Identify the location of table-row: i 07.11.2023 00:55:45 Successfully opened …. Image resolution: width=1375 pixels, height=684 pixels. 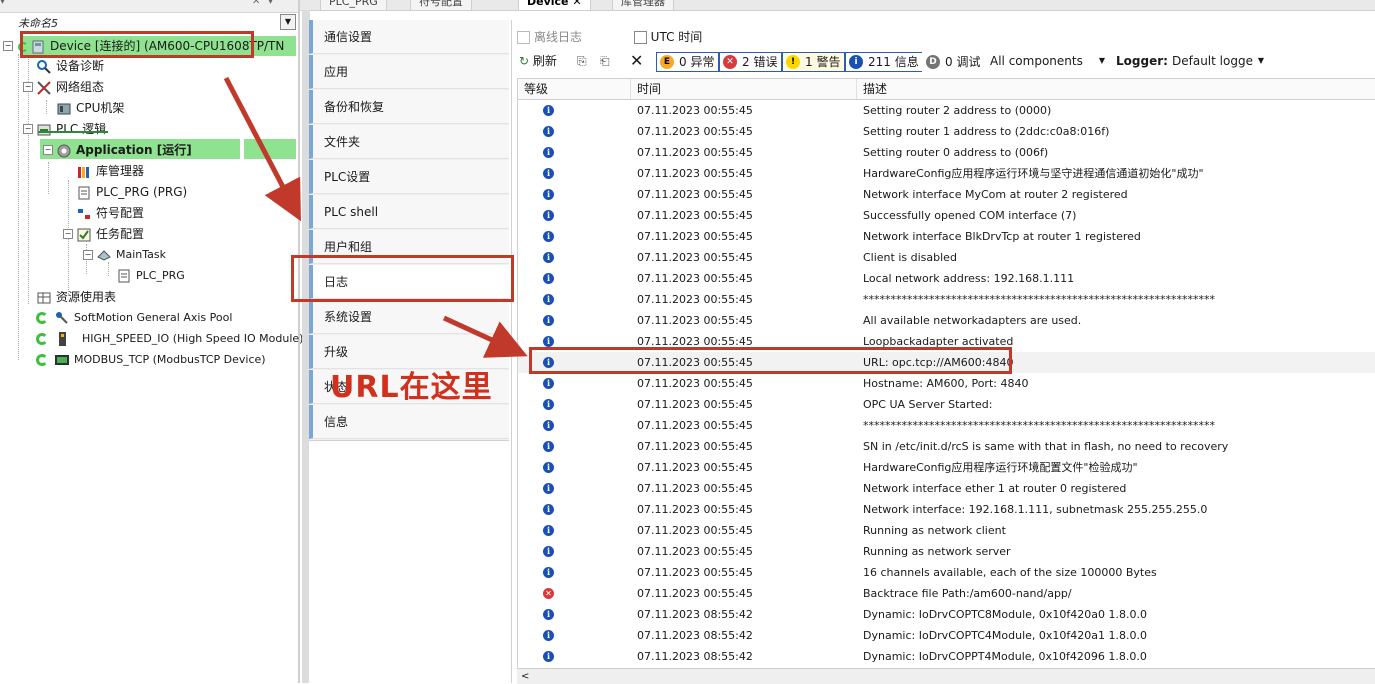
(946, 215).